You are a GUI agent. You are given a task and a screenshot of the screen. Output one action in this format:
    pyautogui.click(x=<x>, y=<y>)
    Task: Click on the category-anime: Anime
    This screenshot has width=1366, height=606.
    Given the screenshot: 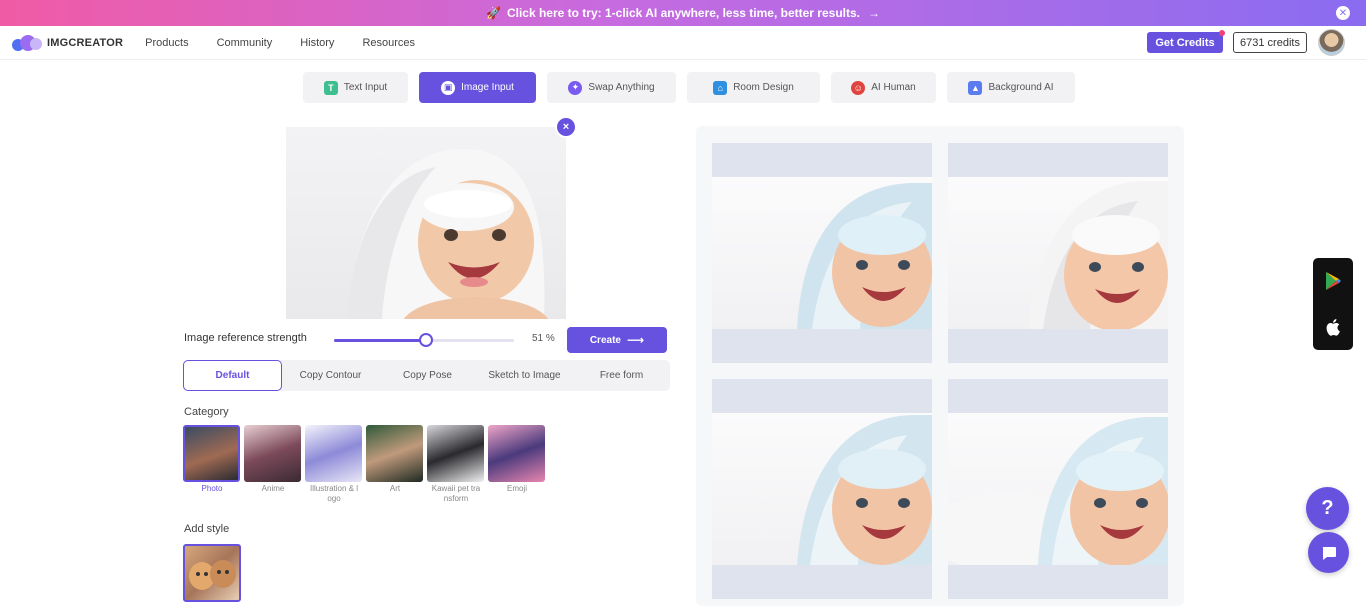 What is the action you would take?
    pyautogui.click(x=273, y=464)
    